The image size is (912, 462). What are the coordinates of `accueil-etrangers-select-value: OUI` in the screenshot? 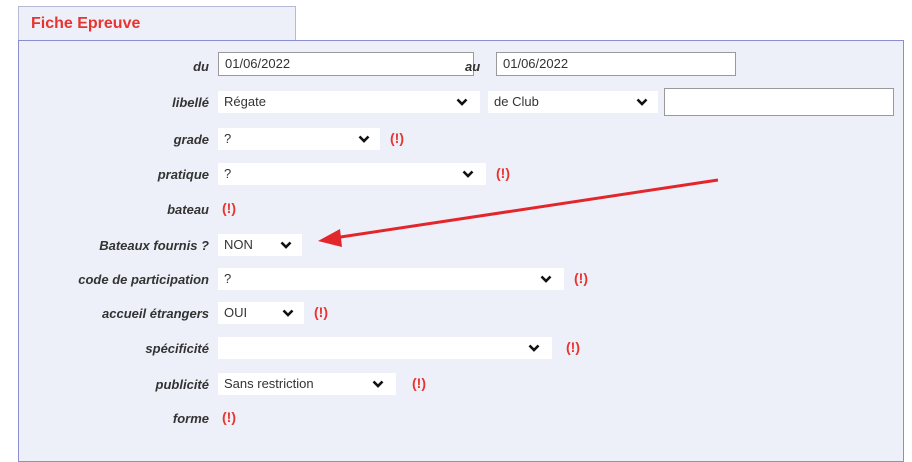 It's located at (236, 312).